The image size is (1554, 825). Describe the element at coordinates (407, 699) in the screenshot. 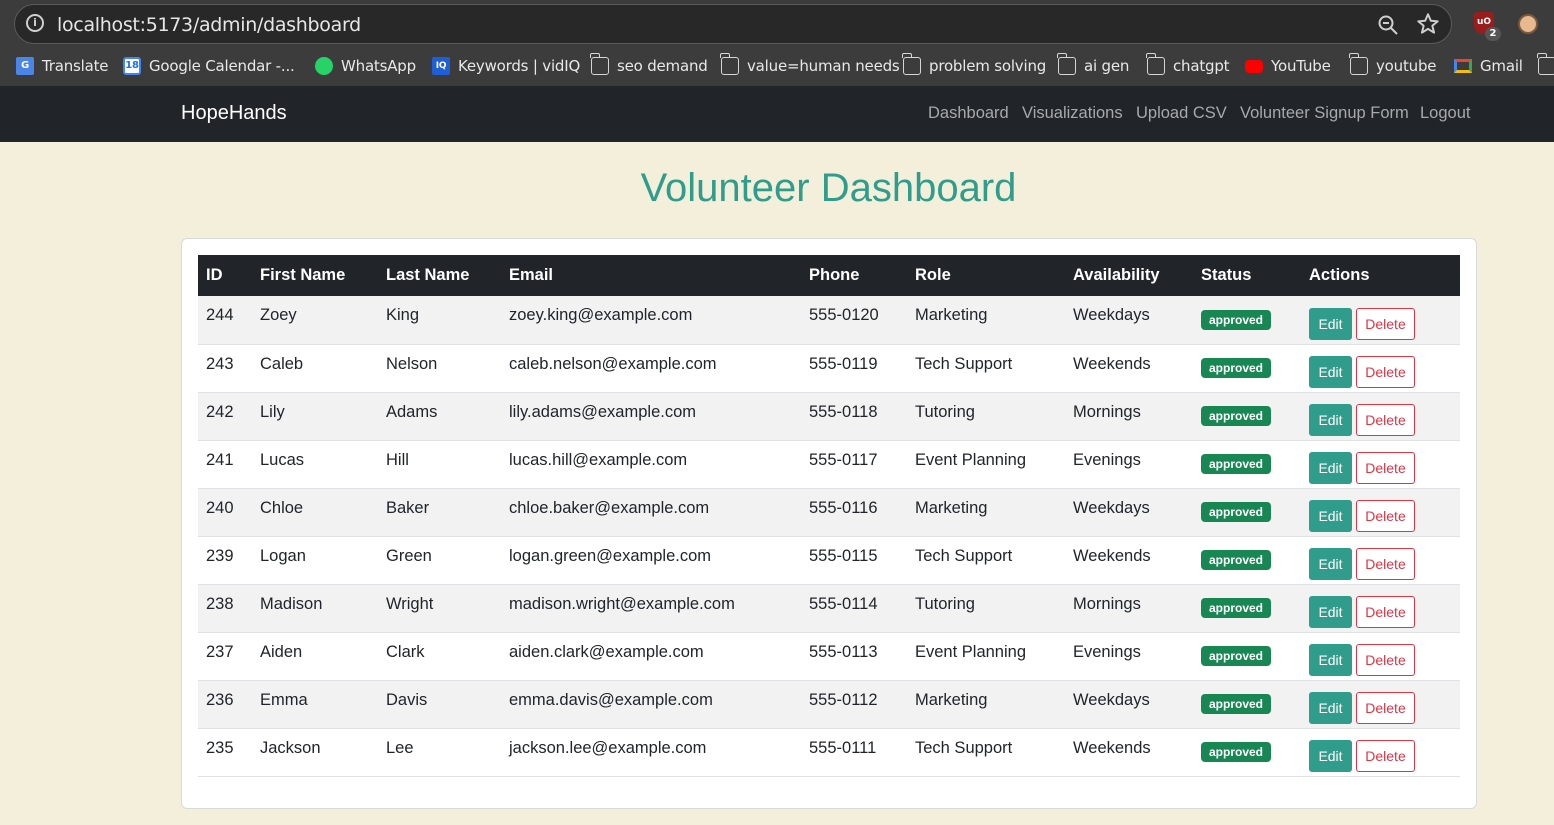

I see `cell-last-name-text: Davis` at that location.